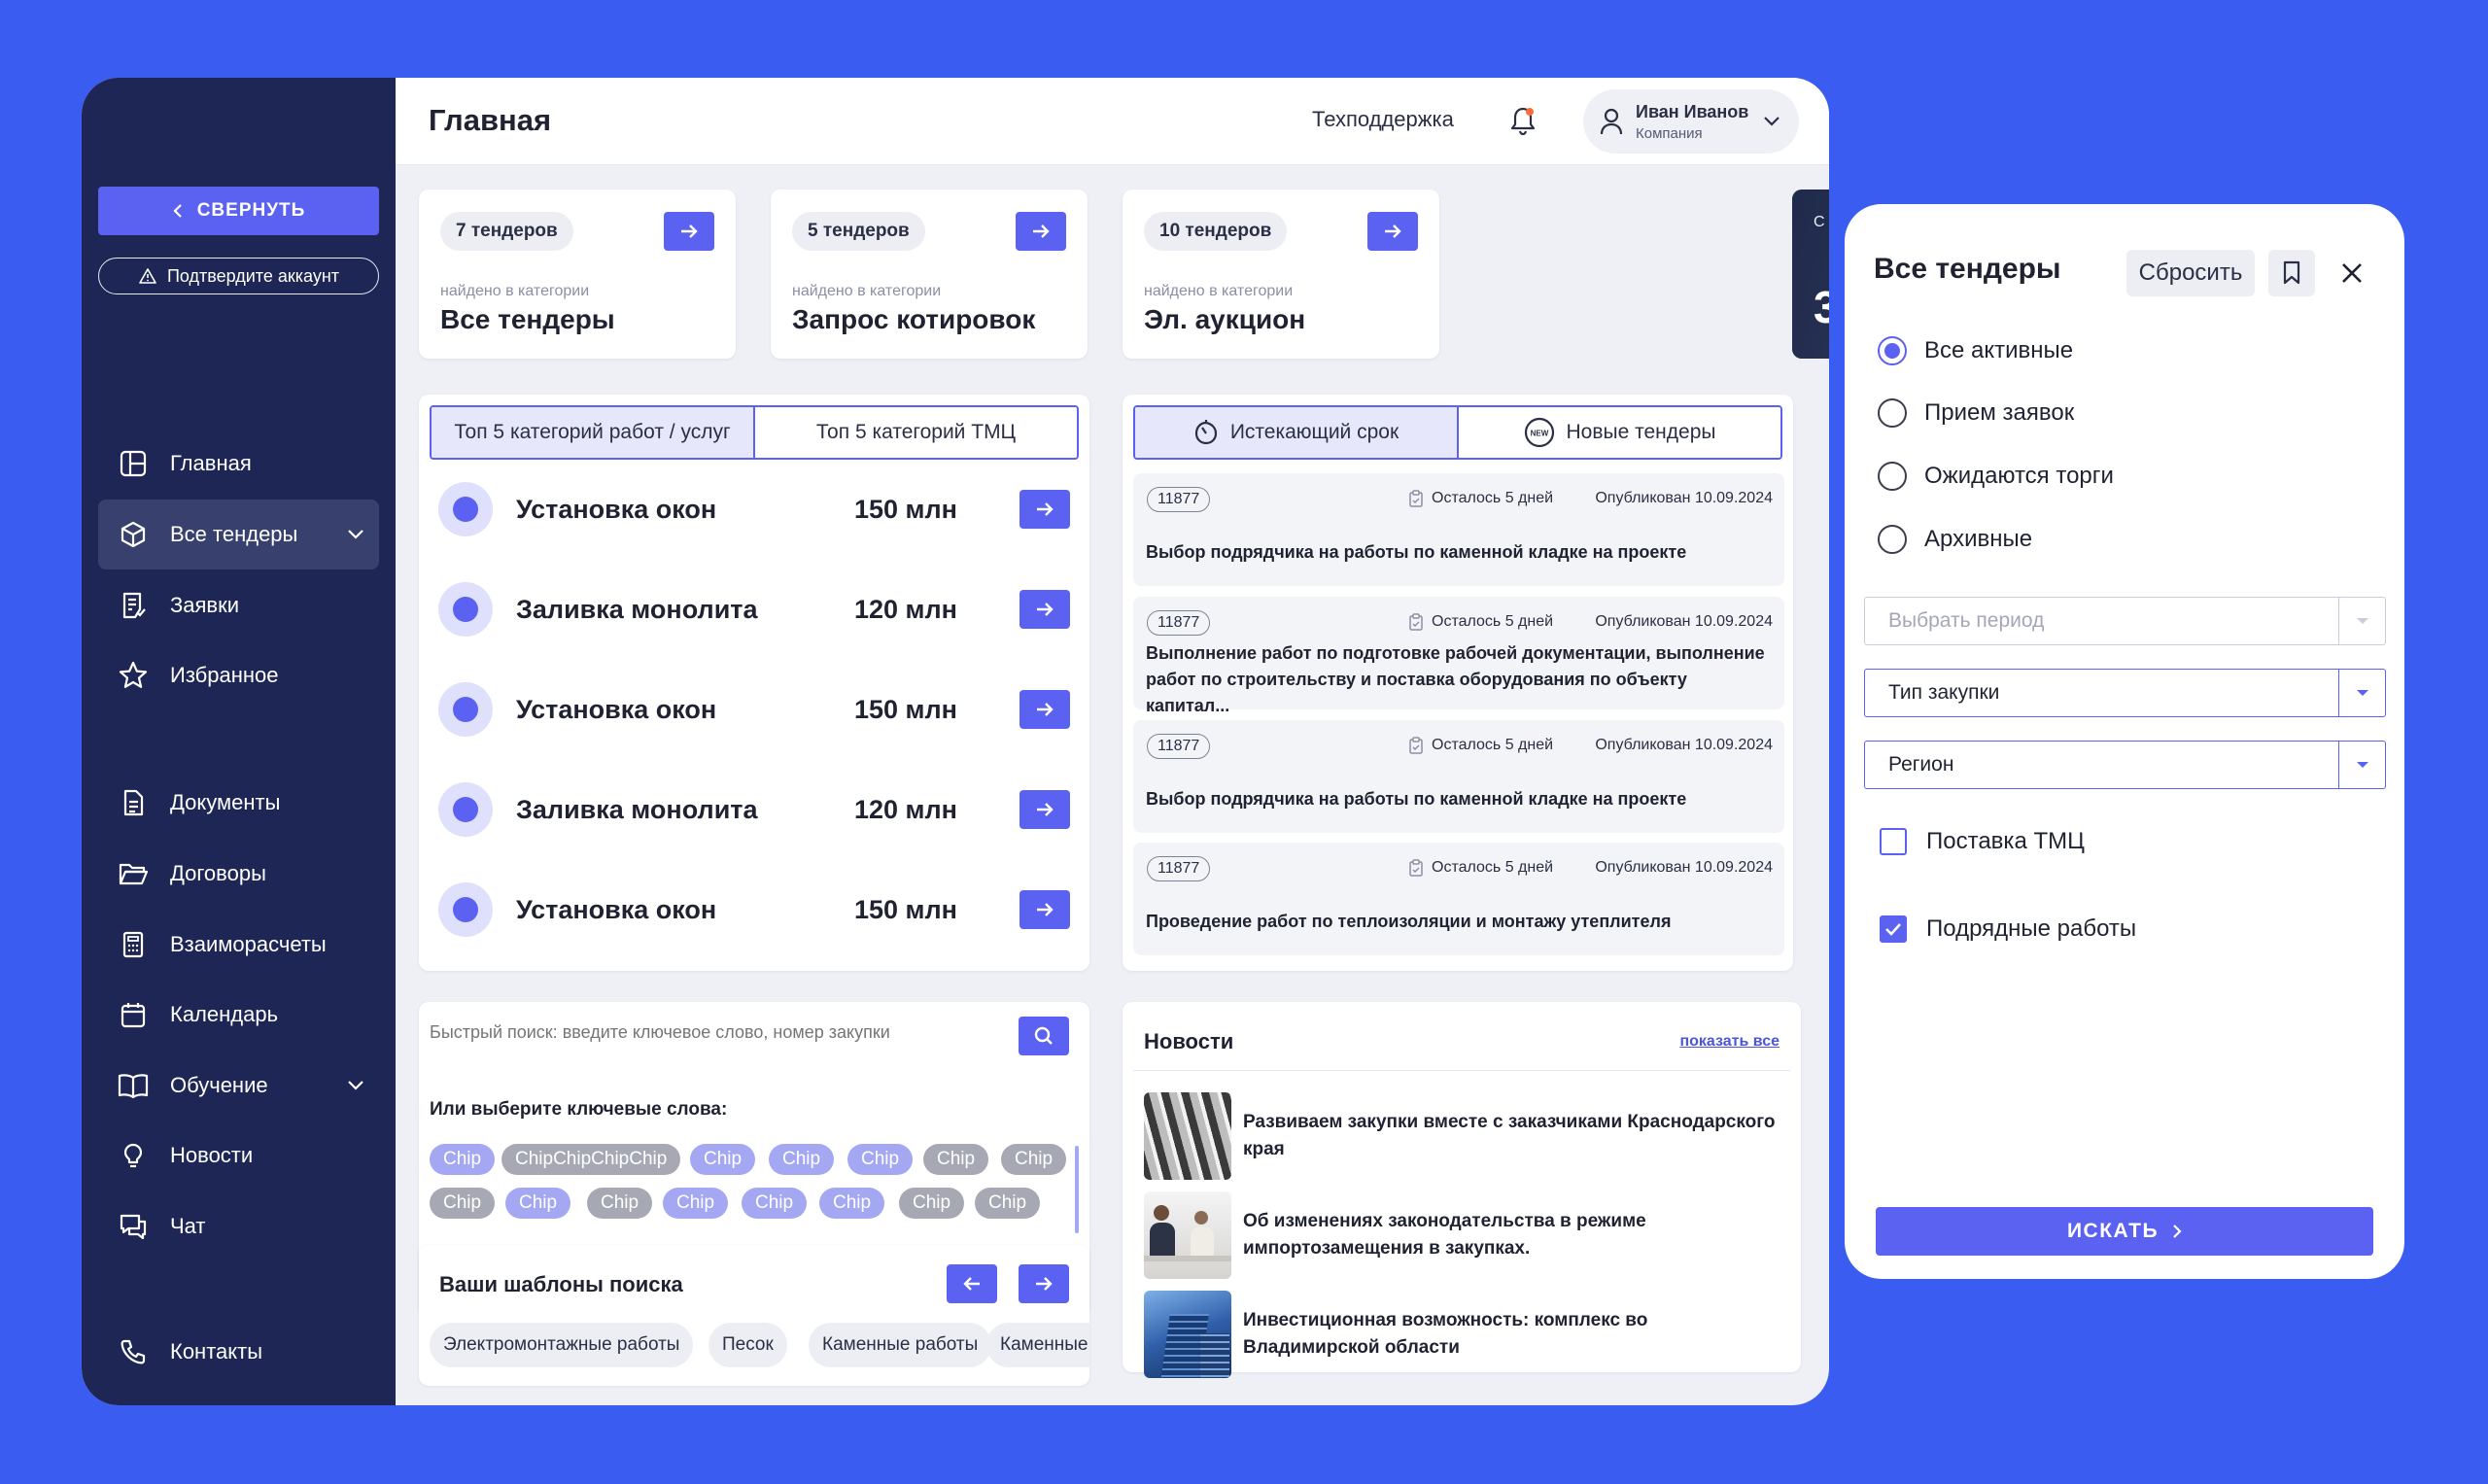  Describe the element at coordinates (721, 1032) in the screenshot. I see `search-input` at that location.